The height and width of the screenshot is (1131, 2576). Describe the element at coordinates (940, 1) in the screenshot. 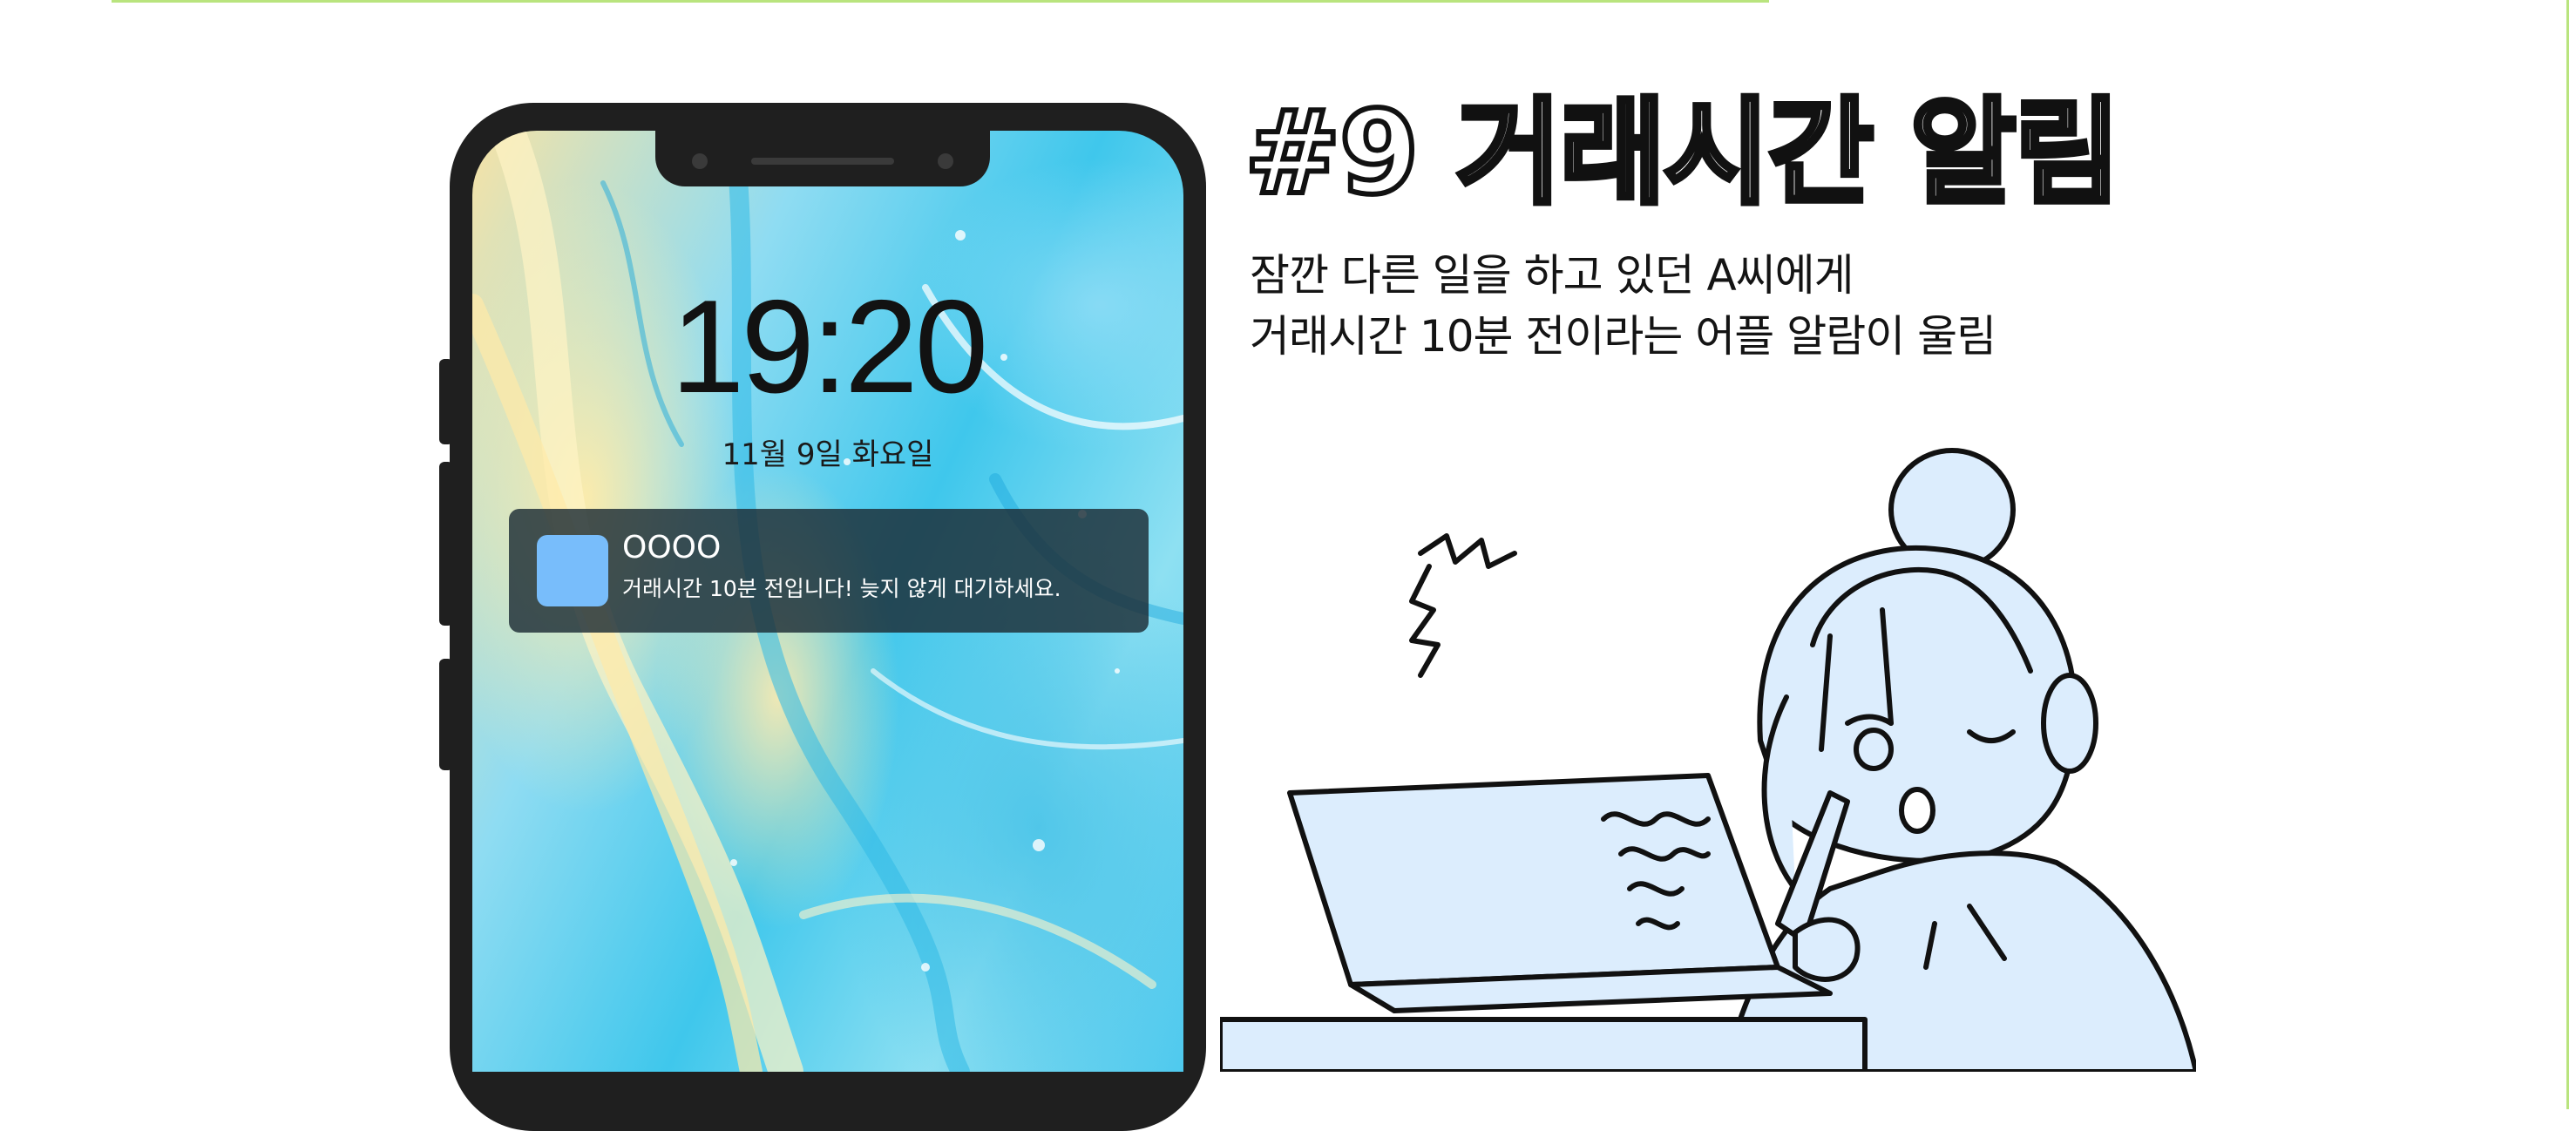

I see `top-divider` at that location.